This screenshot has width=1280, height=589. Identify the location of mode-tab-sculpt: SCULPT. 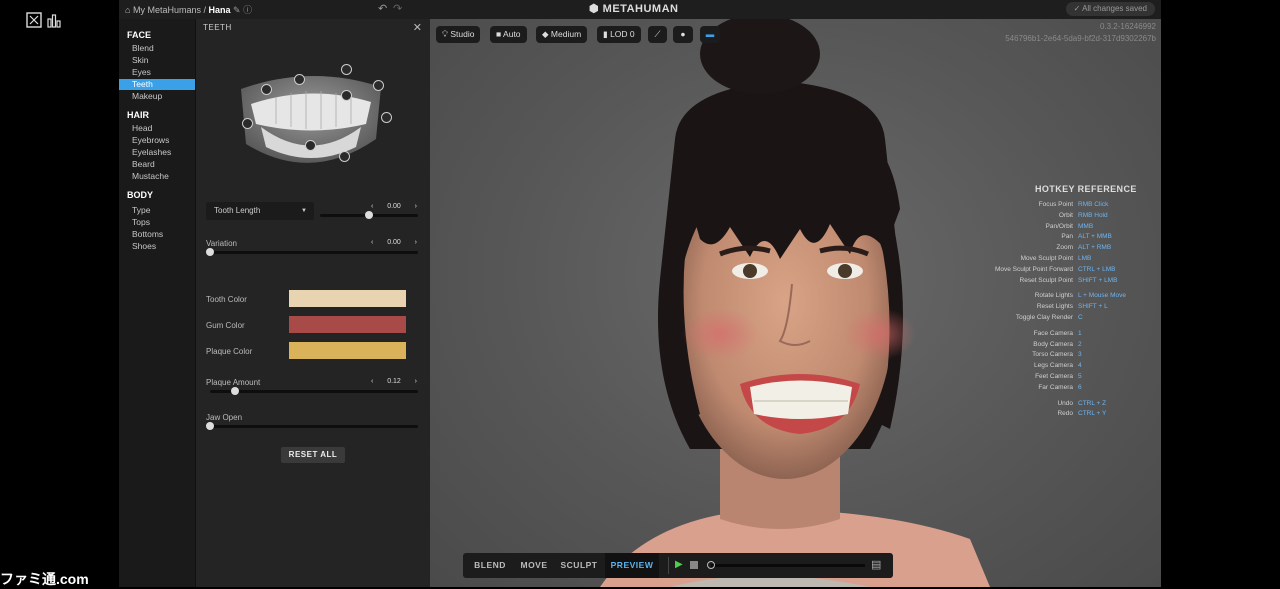
(579, 565).